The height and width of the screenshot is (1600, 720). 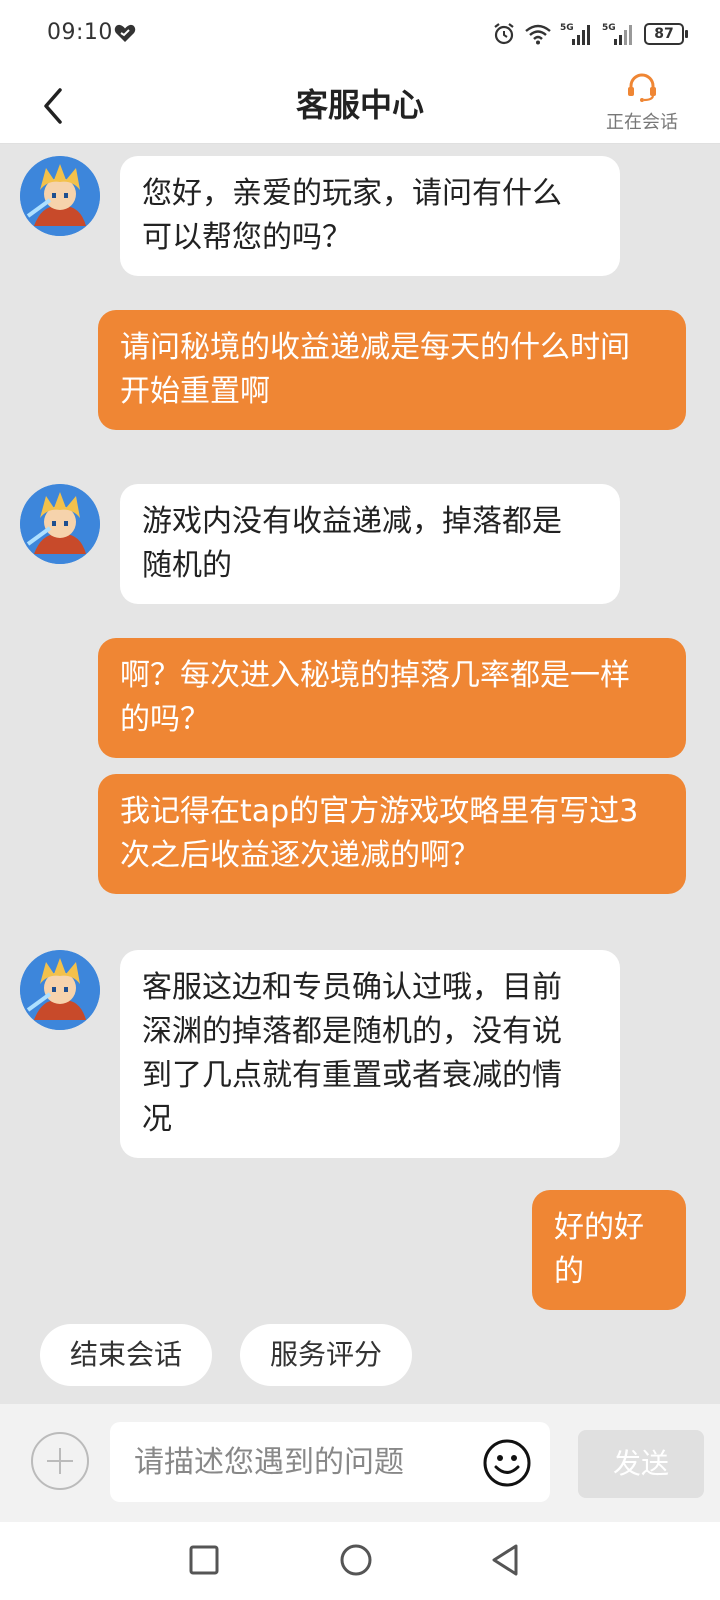 What do you see at coordinates (575, 34) in the screenshot?
I see `signal-icon-sim1: 5G` at bounding box center [575, 34].